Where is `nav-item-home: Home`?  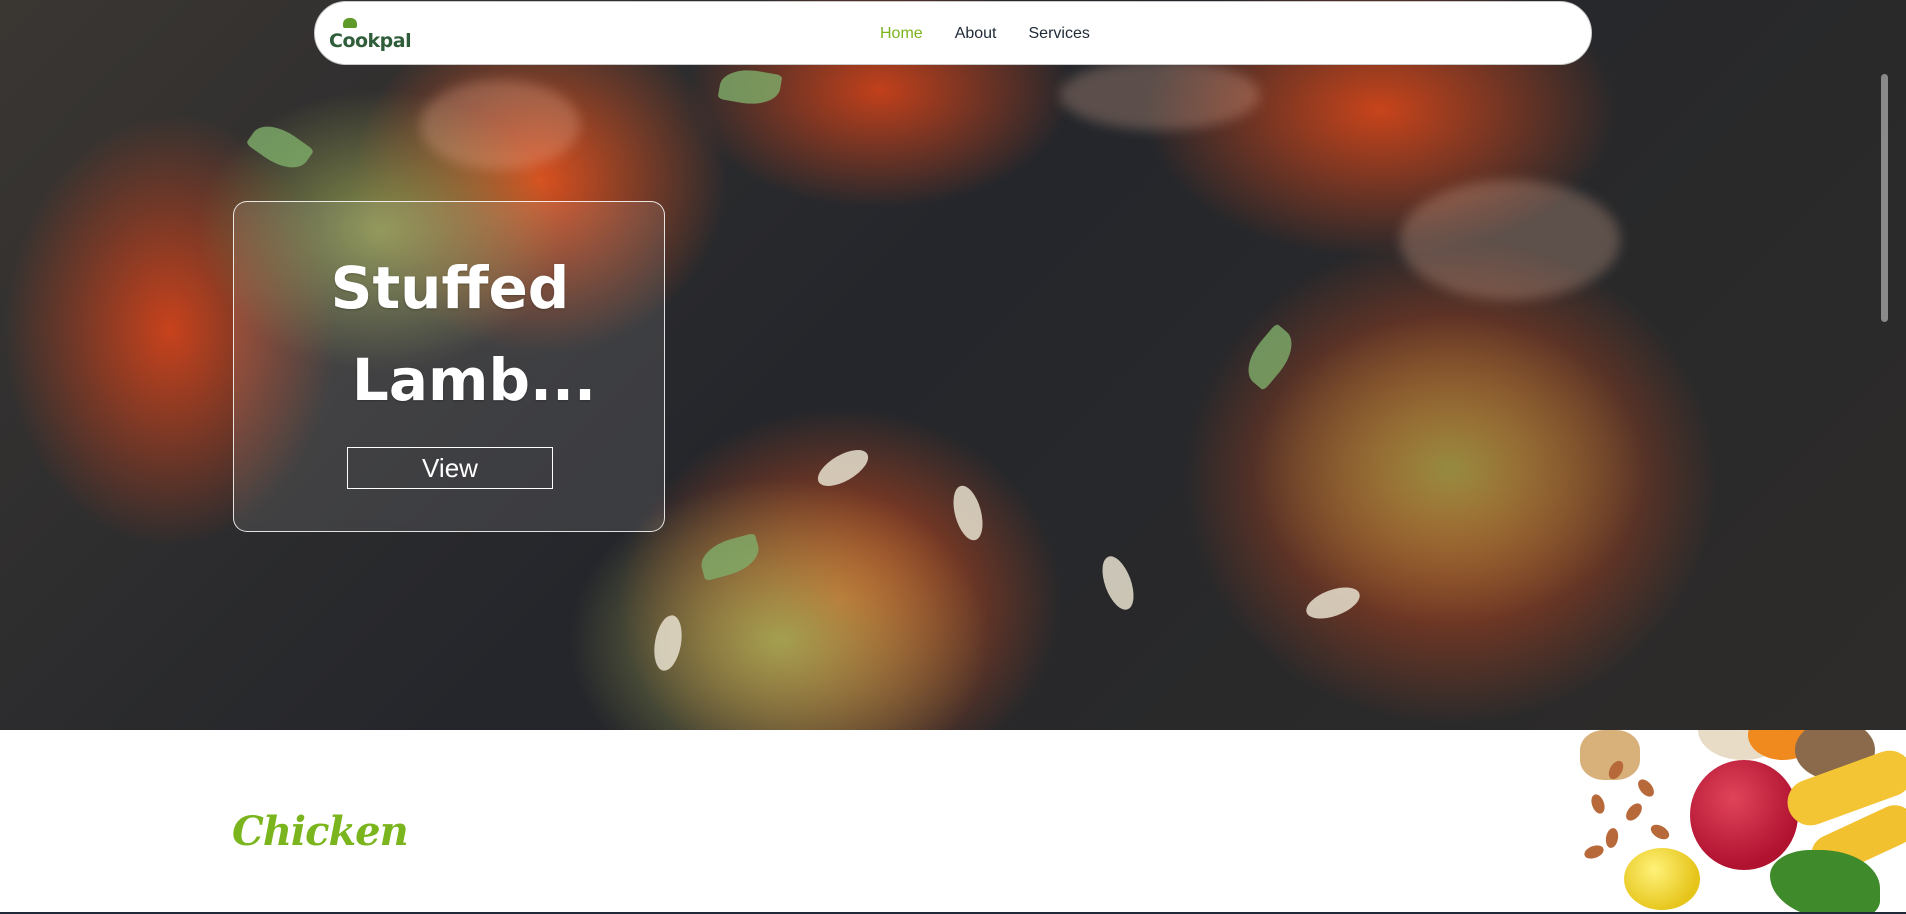
nav-item-home: Home is located at coordinates (901, 34).